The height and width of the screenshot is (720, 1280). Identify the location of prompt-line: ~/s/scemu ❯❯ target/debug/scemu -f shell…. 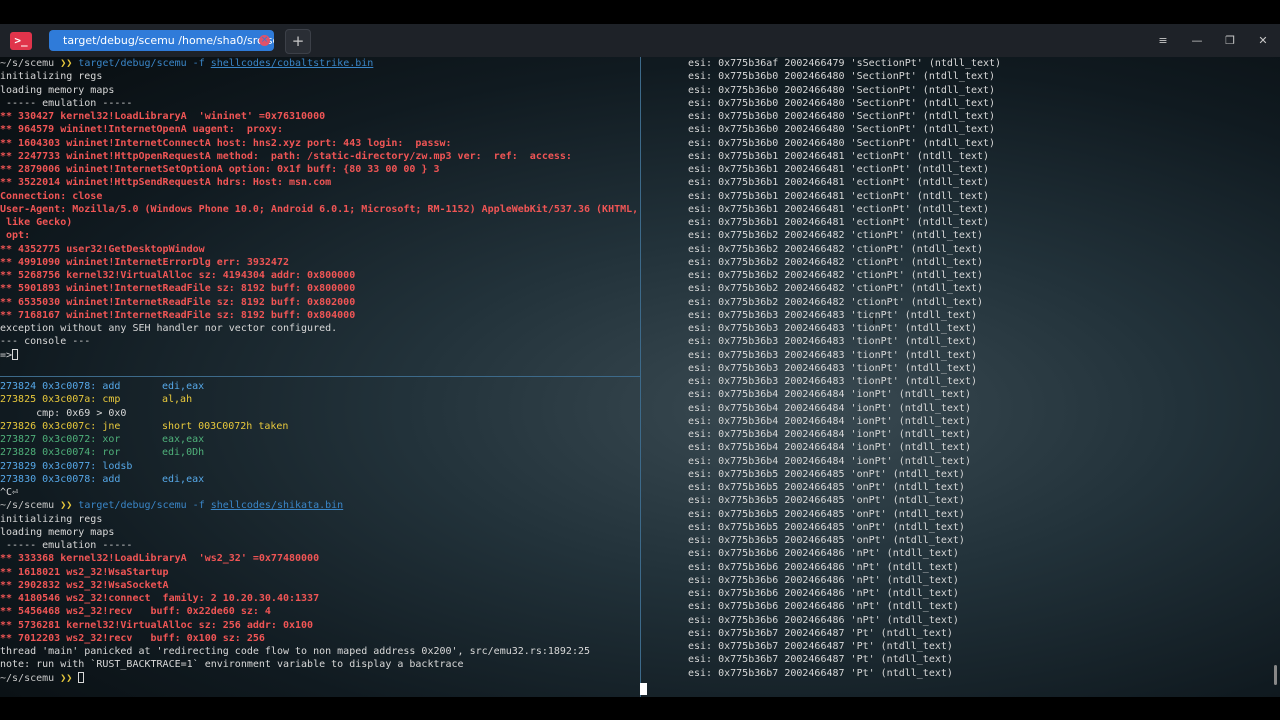
(320, 505).